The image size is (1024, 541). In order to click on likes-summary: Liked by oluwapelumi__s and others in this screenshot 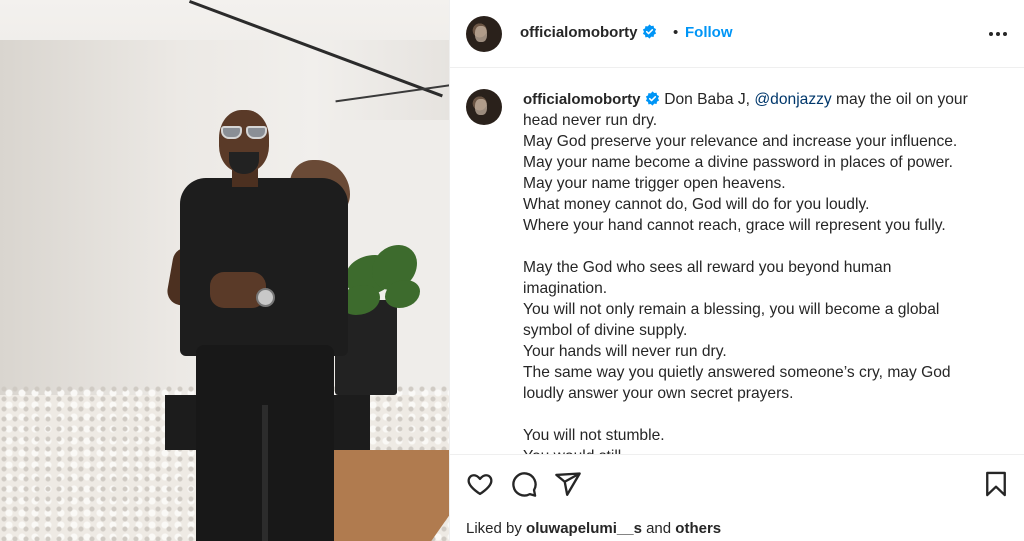, I will do `click(593, 528)`.